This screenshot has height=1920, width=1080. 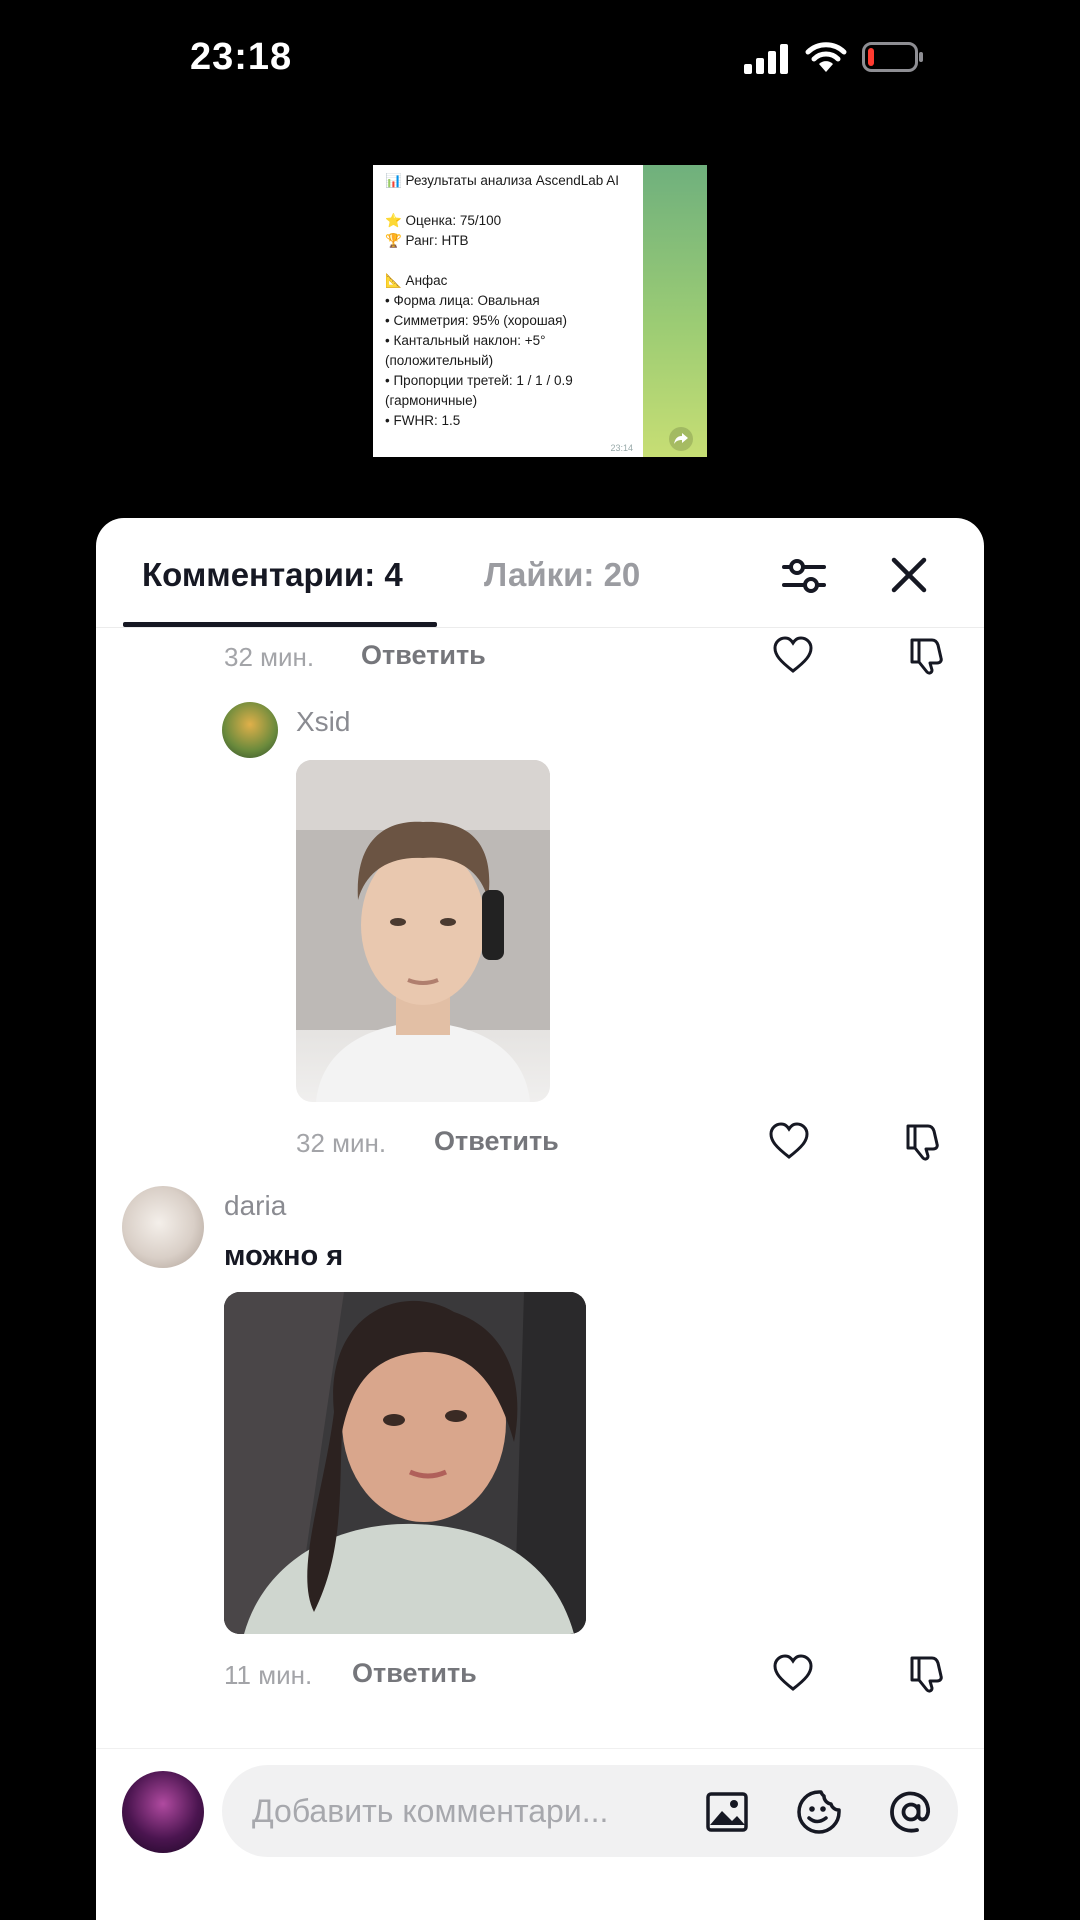 What do you see at coordinates (562, 575) in the screenshot?
I see `tab-likes: Лайки: 20` at bounding box center [562, 575].